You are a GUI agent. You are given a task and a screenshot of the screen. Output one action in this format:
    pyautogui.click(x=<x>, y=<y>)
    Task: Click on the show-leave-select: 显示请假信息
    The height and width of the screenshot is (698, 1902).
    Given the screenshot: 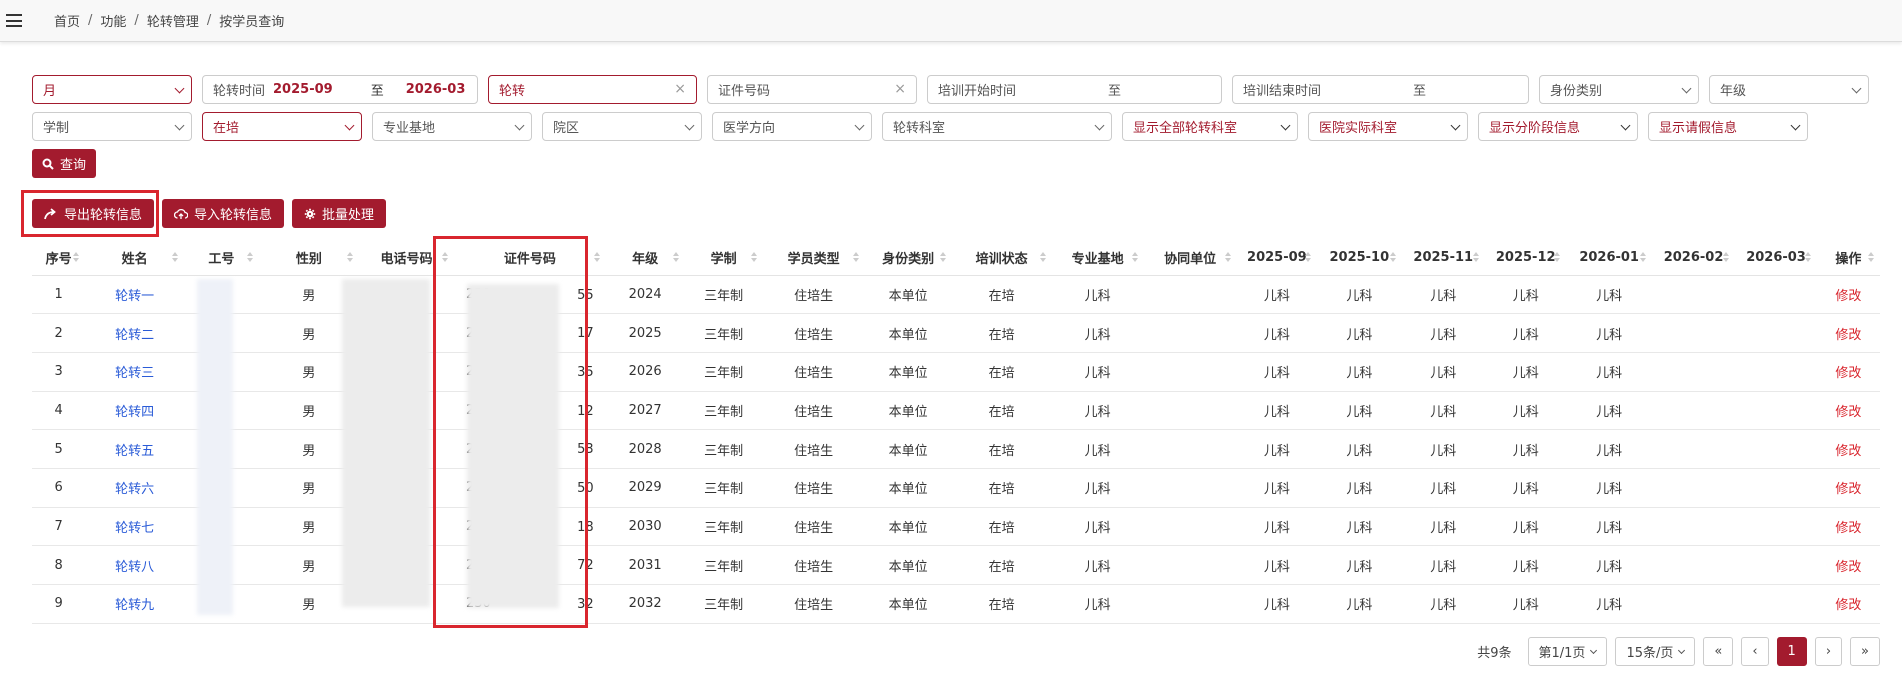 What is the action you would take?
    pyautogui.click(x=1728, y=126)
    